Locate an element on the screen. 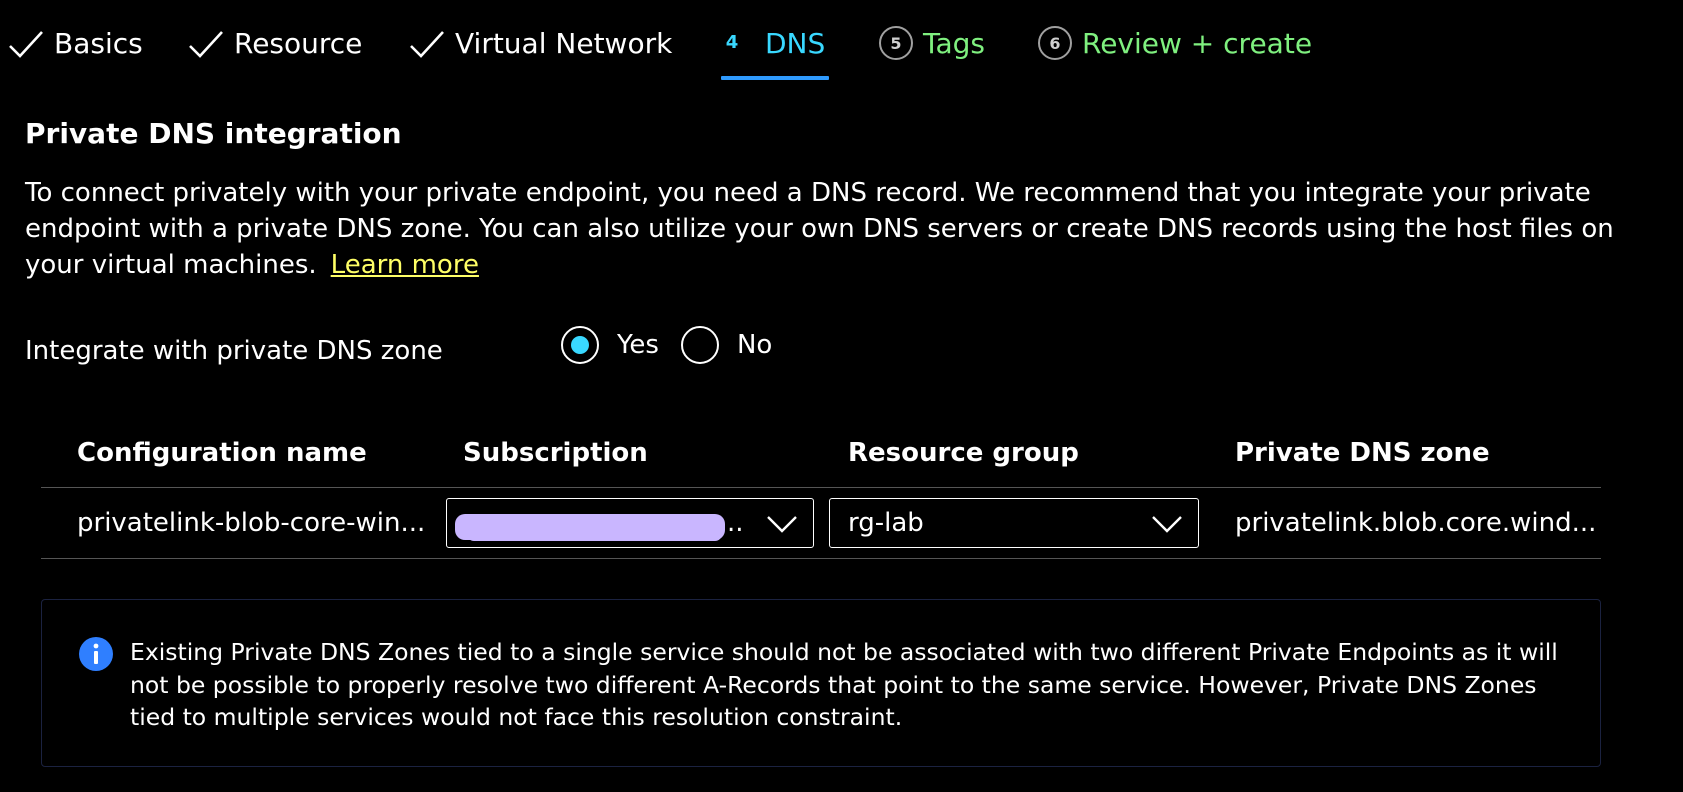 The width and height of the screenshot is (1683, 792). integrate-label: Integrate with private DNS zone is located at coordinates (234, 351).